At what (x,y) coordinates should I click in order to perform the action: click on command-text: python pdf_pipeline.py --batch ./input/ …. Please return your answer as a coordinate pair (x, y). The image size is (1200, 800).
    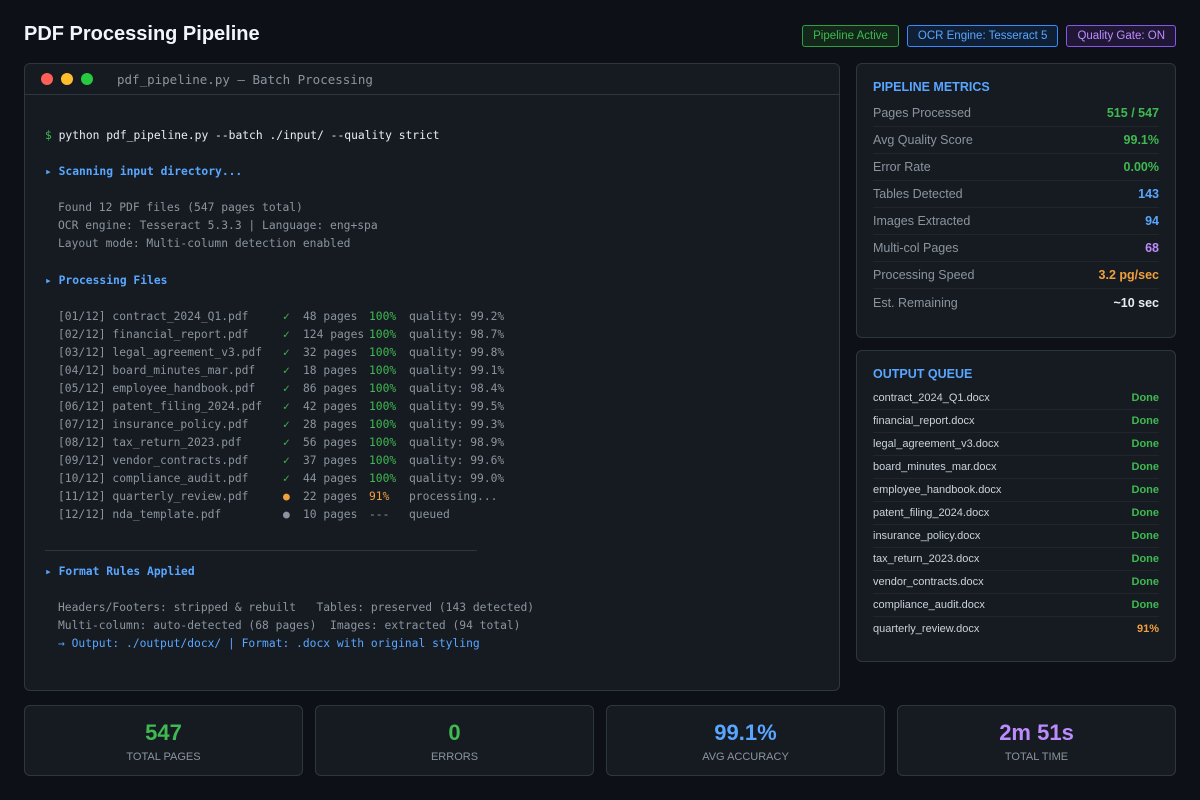
    Looking at the image, I should click on (249, 135).